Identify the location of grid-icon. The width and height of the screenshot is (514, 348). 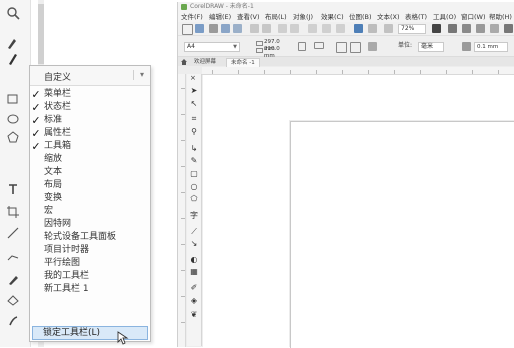
(466, 28).